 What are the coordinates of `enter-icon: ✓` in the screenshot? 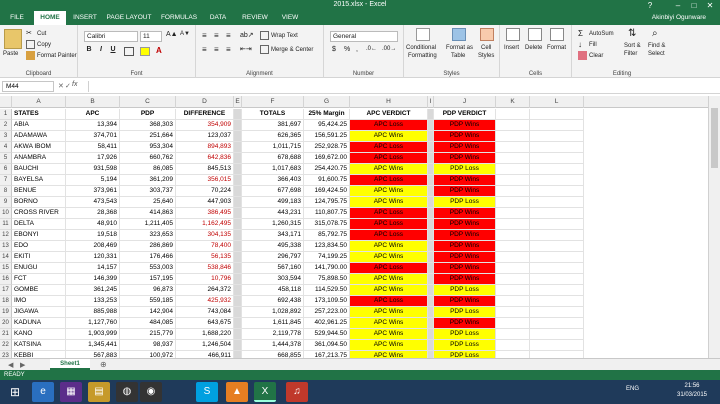 It's located at (68, 86).